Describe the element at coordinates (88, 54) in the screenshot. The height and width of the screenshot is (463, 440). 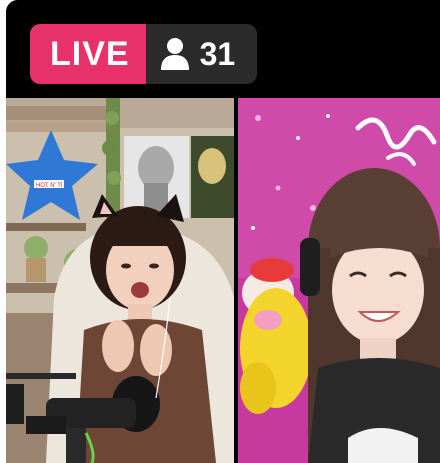
I see `live-badge: LIVE` at that location.